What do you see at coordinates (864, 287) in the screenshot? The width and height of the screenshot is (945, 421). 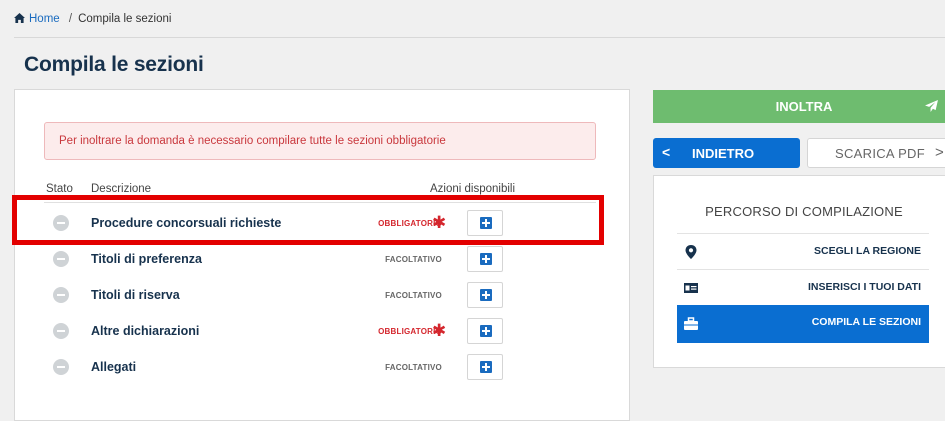 I see `step-label: INSERISCI I TUOI DATI` at bounding box center [864, 287].